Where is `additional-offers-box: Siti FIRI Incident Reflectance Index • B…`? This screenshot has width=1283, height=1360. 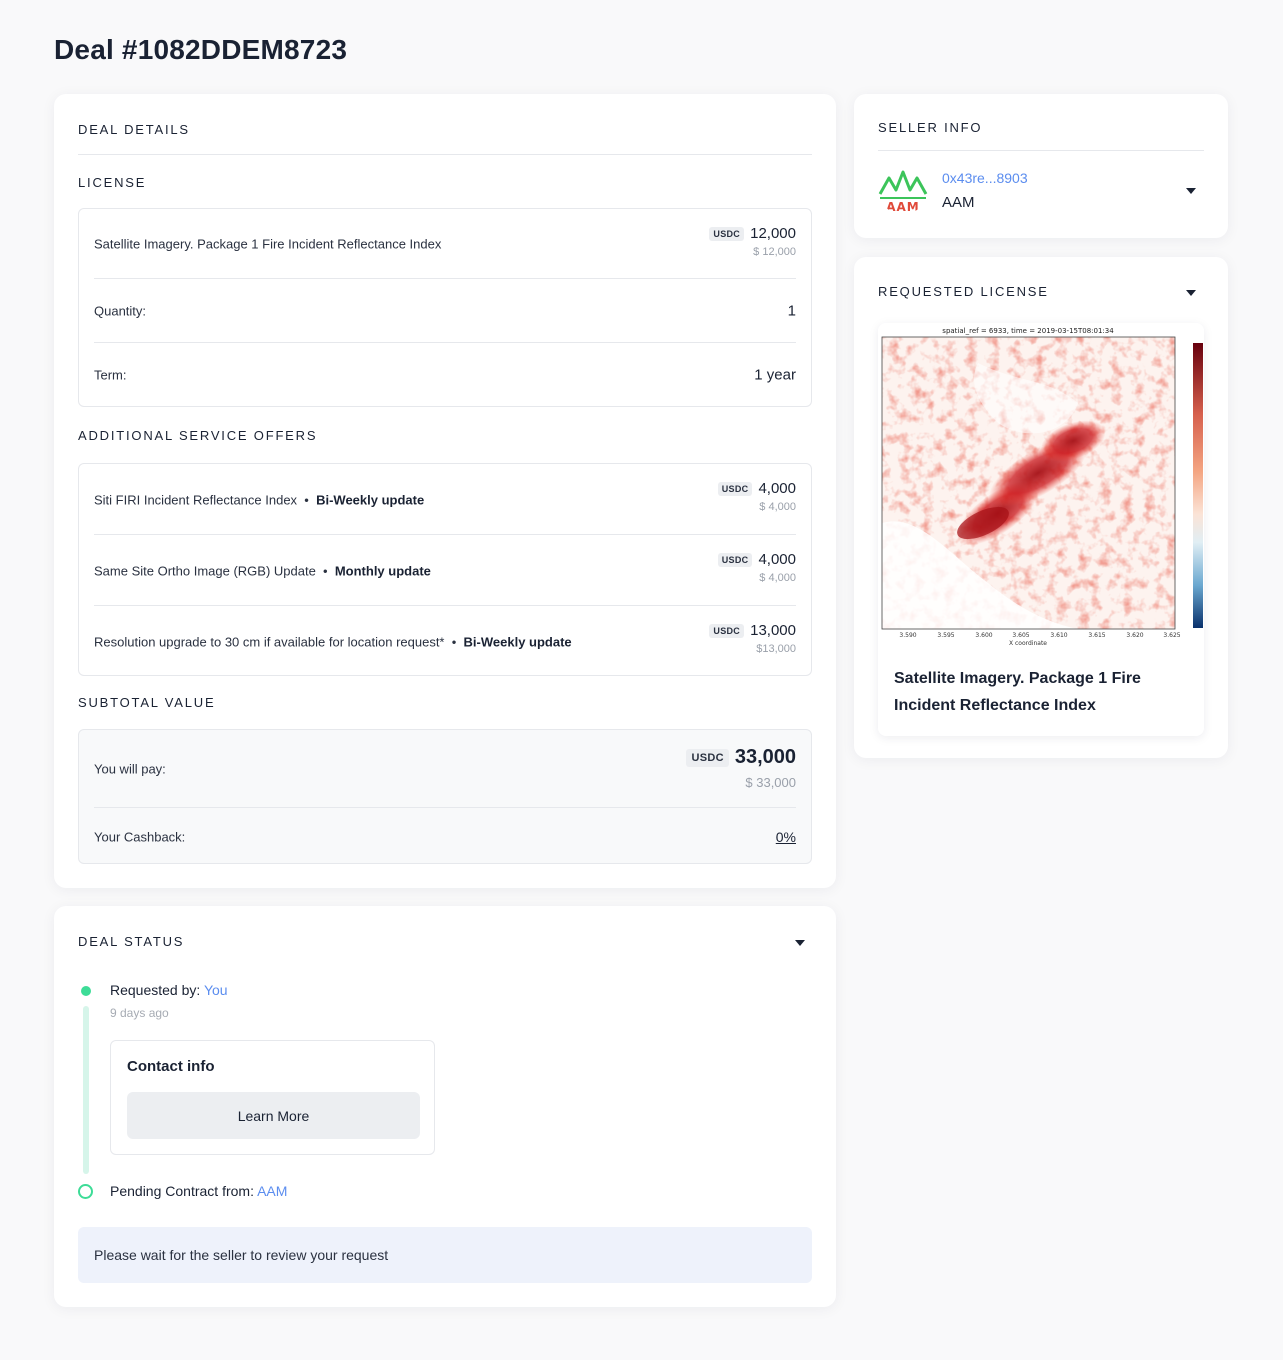 additional-offers-box: Siti FIRI Incident Reflectance Index • B… is located at coordinates (445, 569).